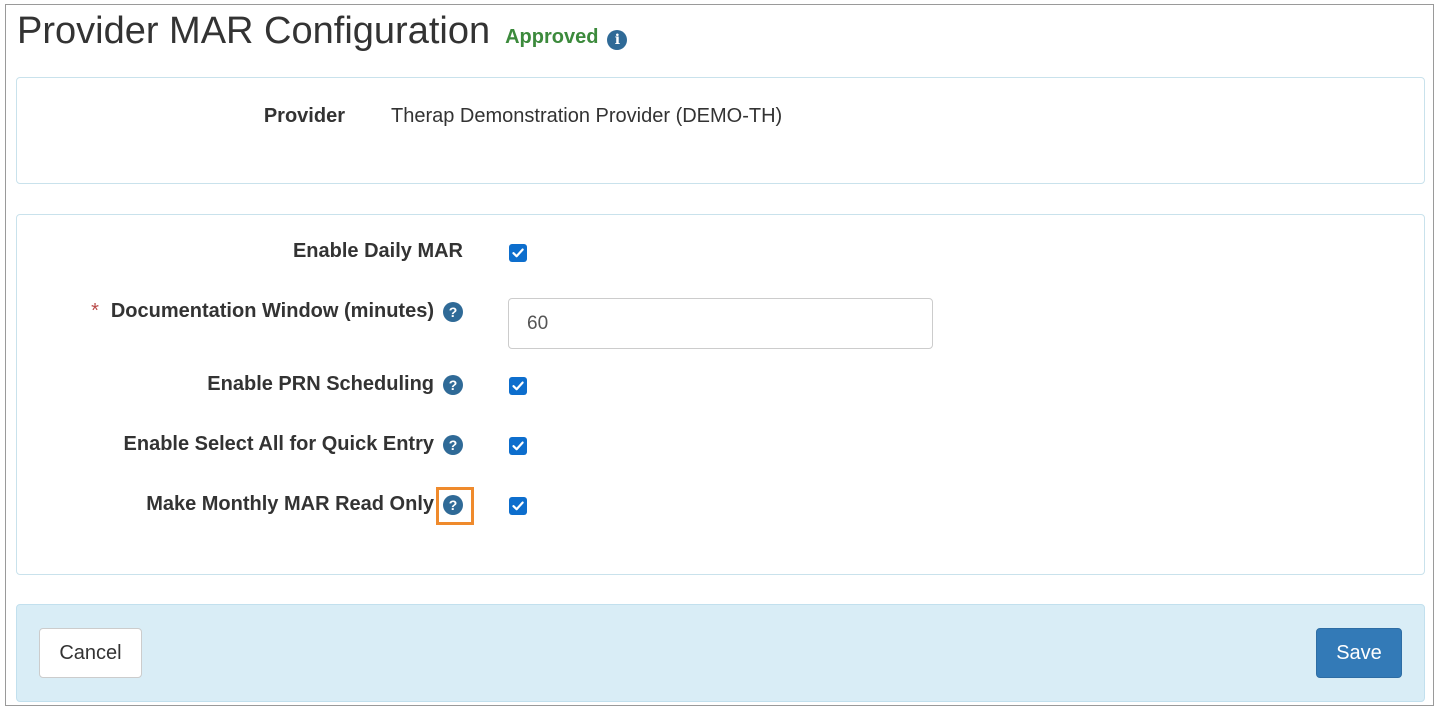 The image size is (1439, 712). What do you see at coordinates (720, 323) in the screenshot?
I see `documentation-window-input` at bounding box center [720, 323].